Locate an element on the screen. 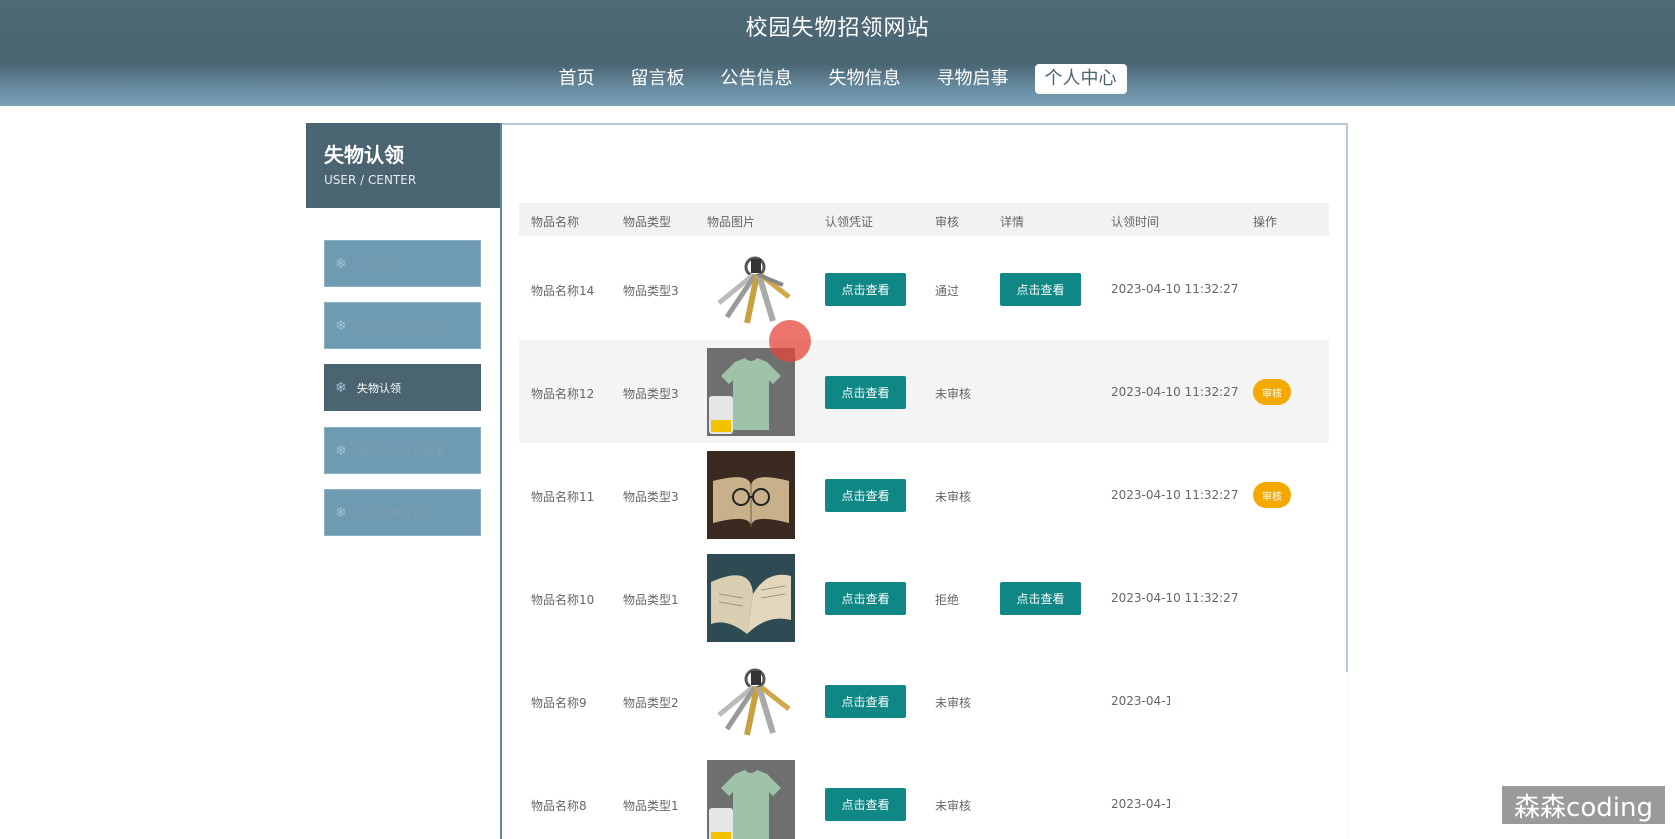 The image size is (1675, 839). col-item-image: 物品图片 is located at coordinates (731, 222).